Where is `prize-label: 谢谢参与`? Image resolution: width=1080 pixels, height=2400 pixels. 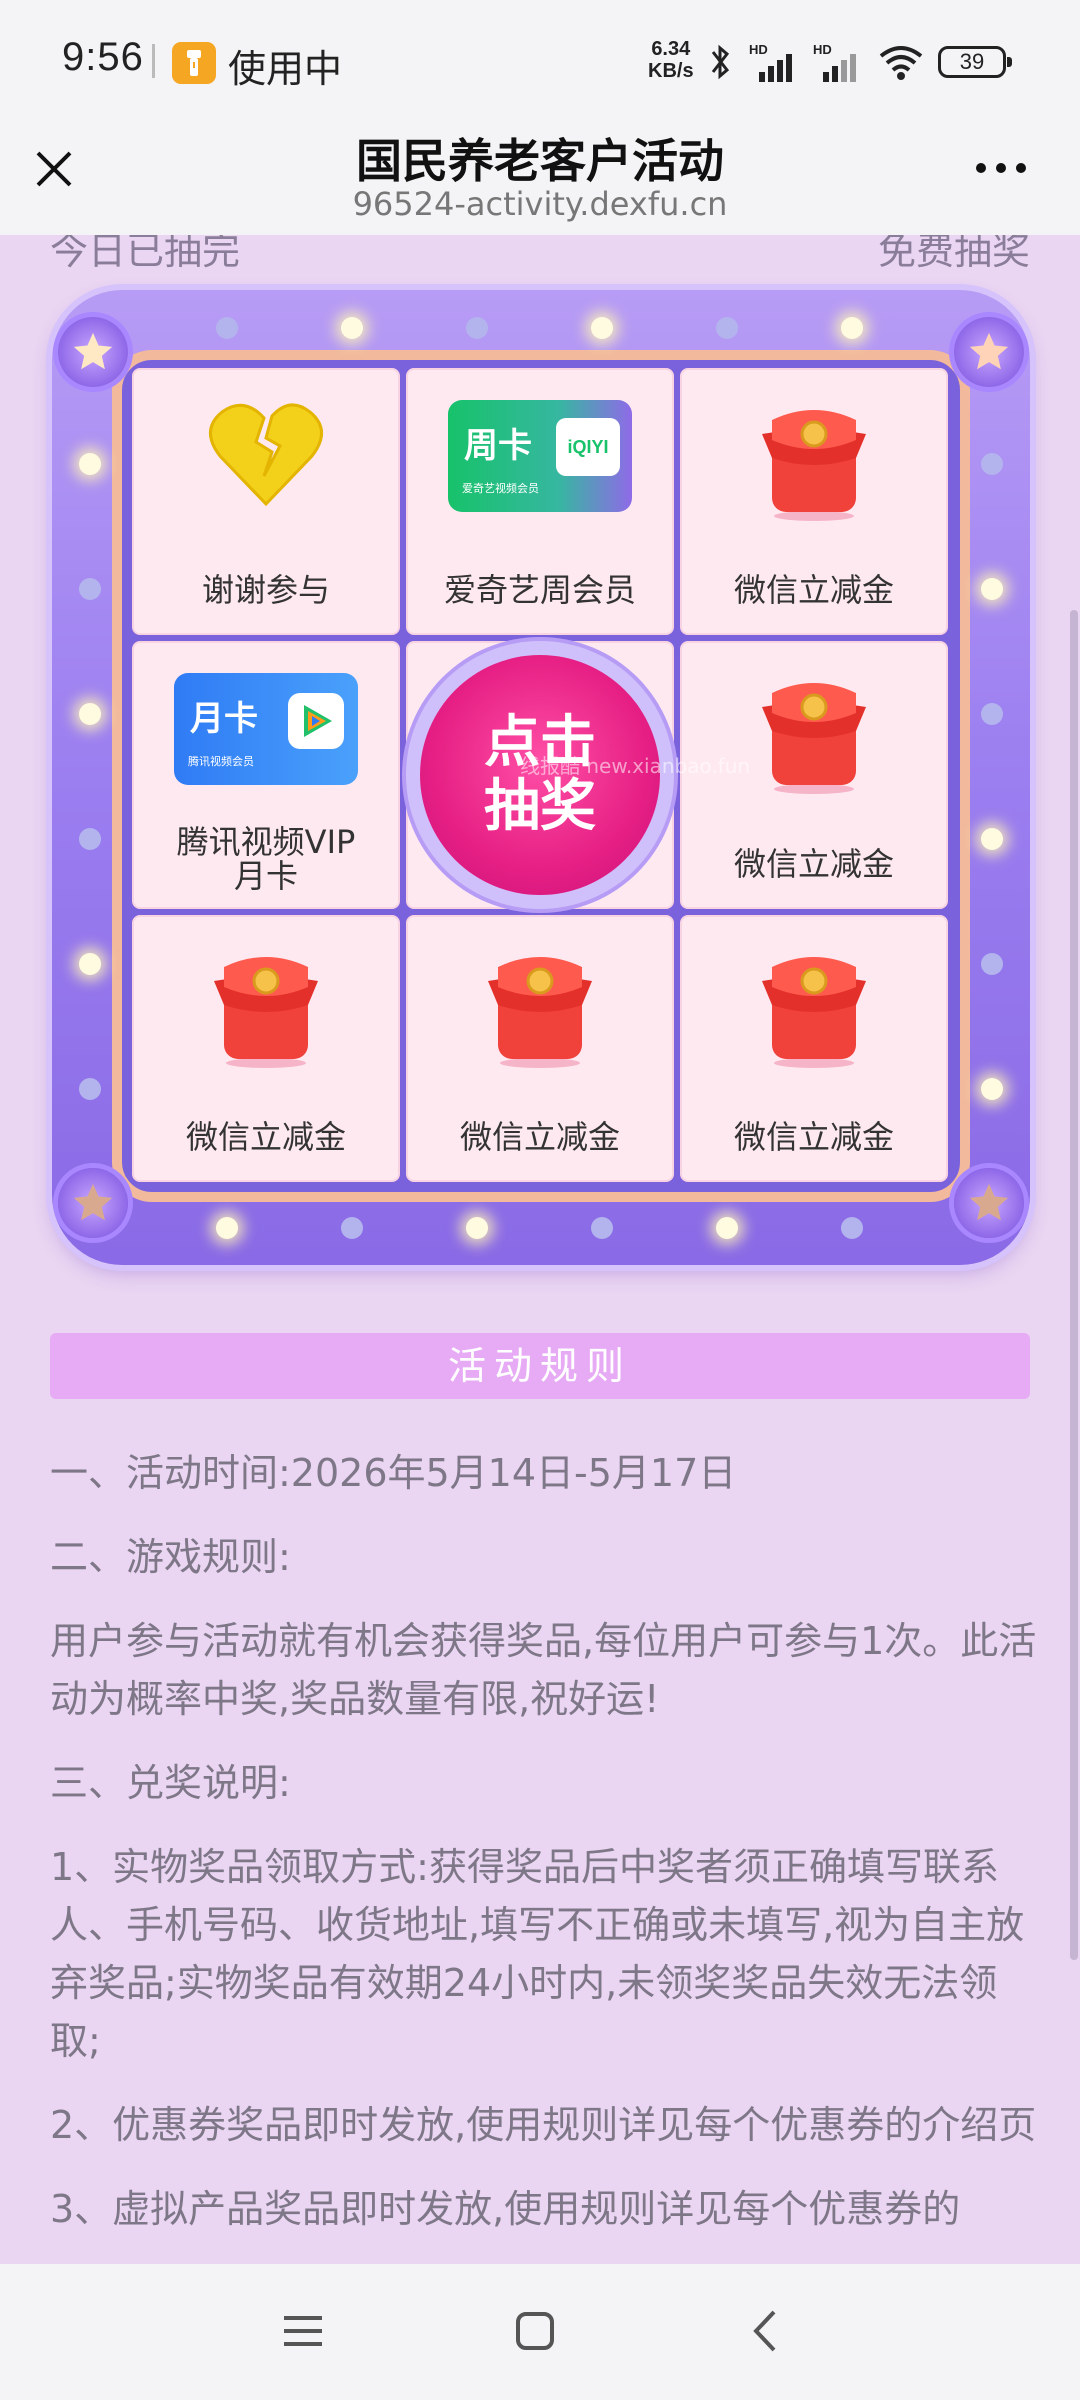 prize-label: 谢谢参与 is located at coordinates (265, 590).